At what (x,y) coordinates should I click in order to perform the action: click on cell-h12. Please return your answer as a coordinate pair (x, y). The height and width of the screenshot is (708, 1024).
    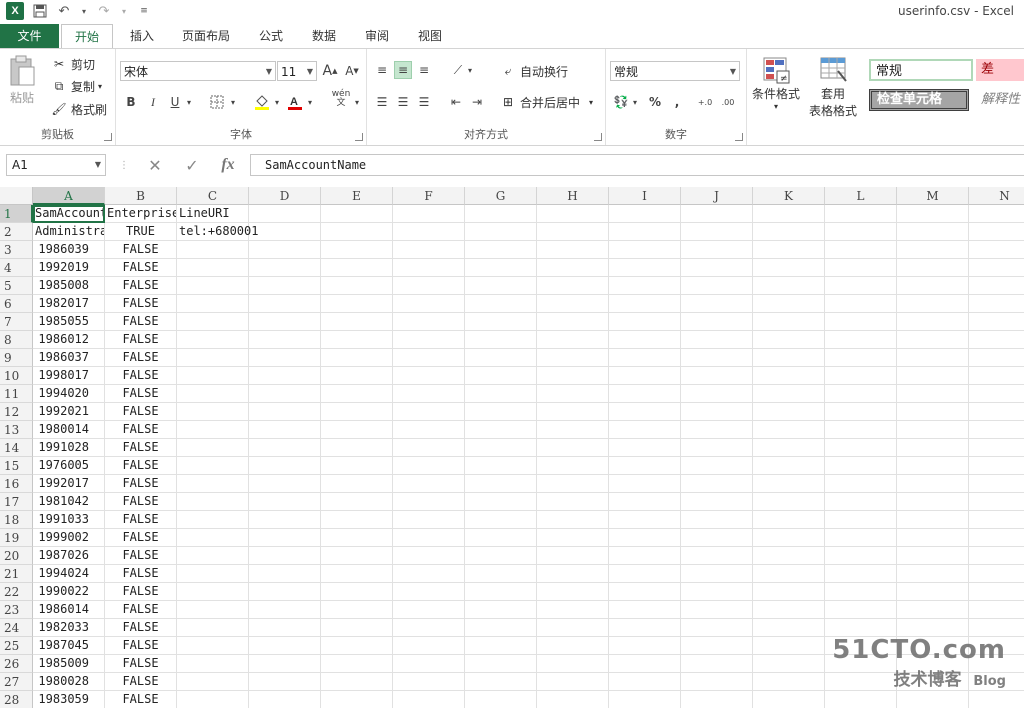
    Looking at the image, I should click on (573, 412).